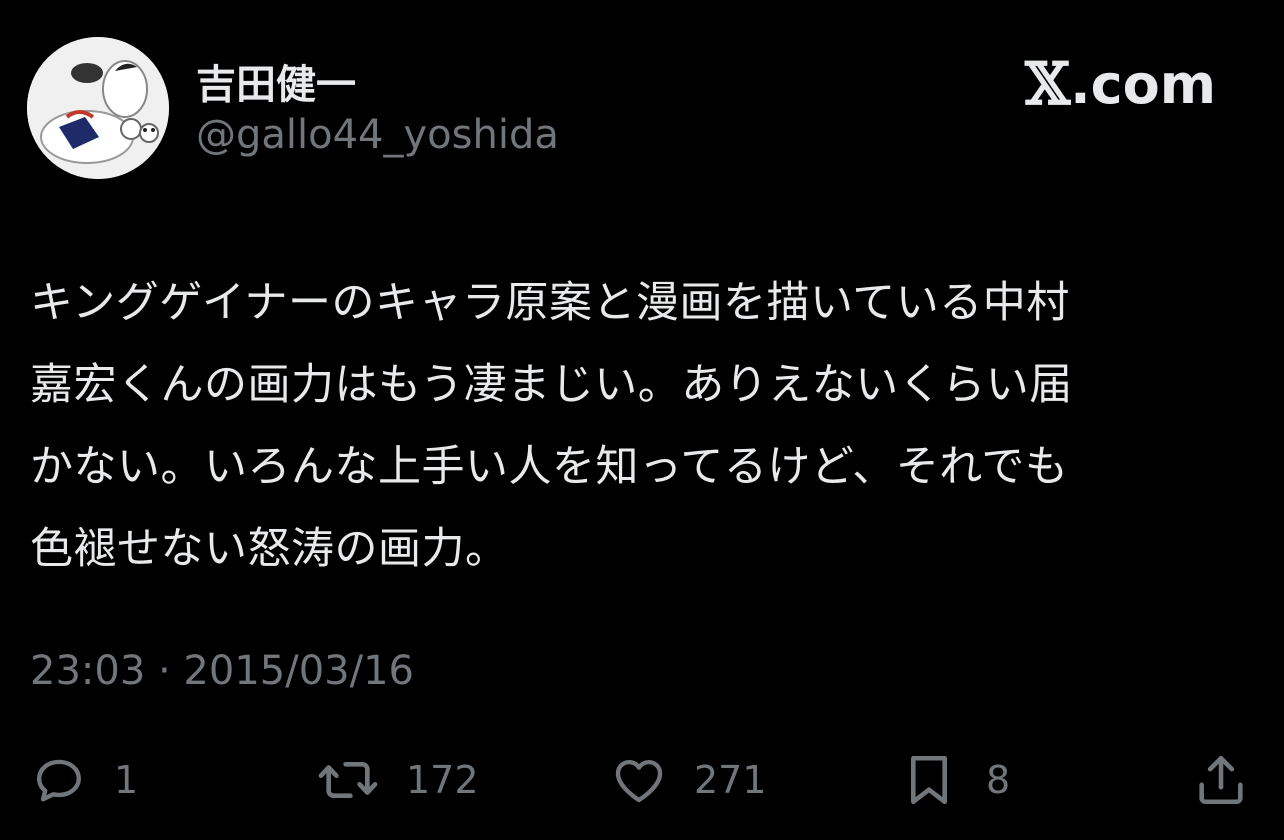 Image resolution: width=1284 pixels, height=840 pixels. I want to click on author-handle: @gallo44_yoshida, so click(377, 135).